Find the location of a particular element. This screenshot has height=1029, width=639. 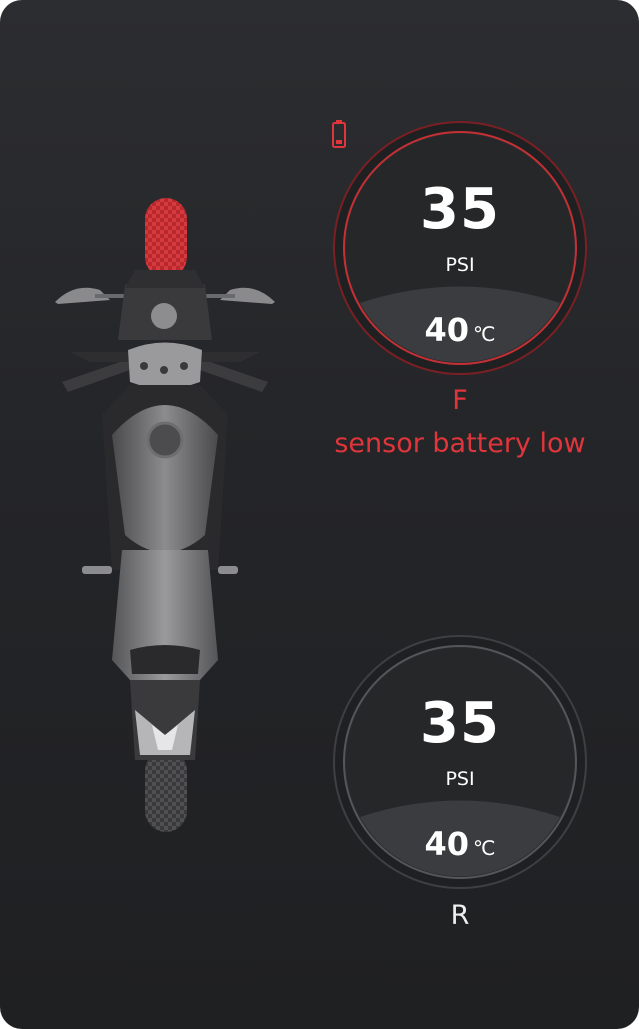

front-tire-label: F is located at coordinates (460, 400).